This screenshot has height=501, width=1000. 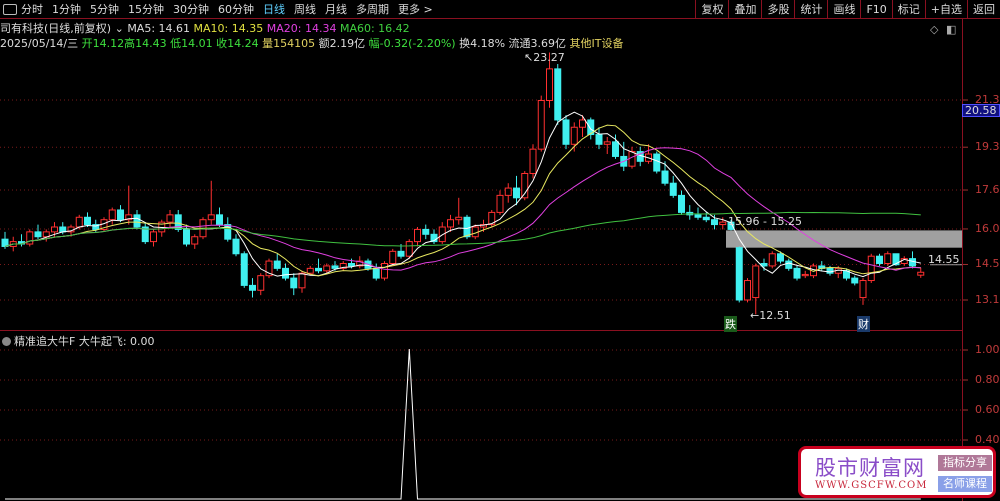 I want to click on teacher-course-button: 名师课程, so click(x=965, y=484).